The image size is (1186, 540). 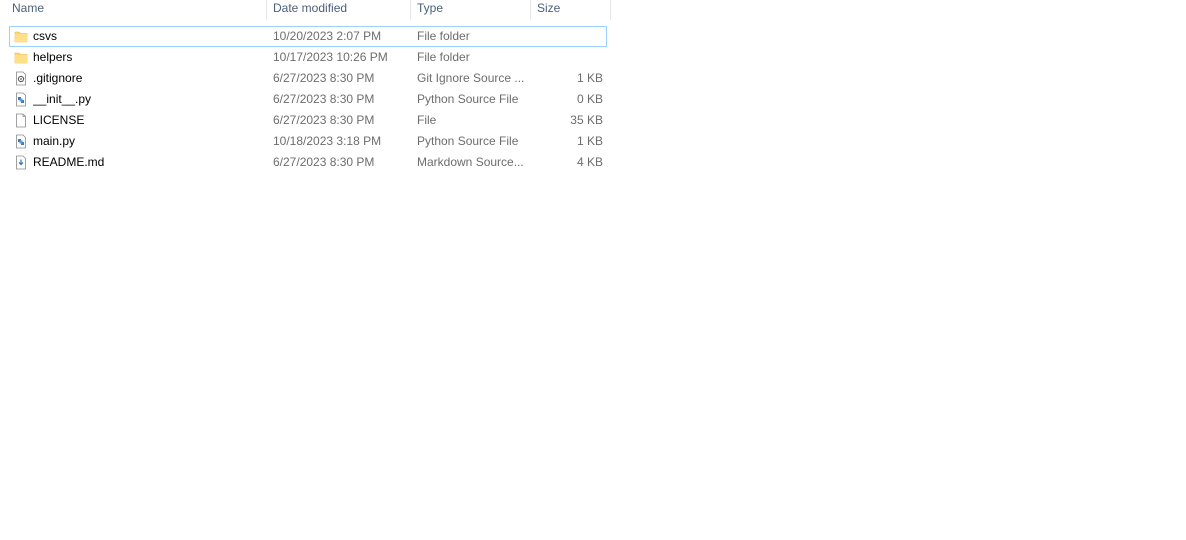 I want to click on column-header-date-modified: Date modified, so click(x=341, y=9).